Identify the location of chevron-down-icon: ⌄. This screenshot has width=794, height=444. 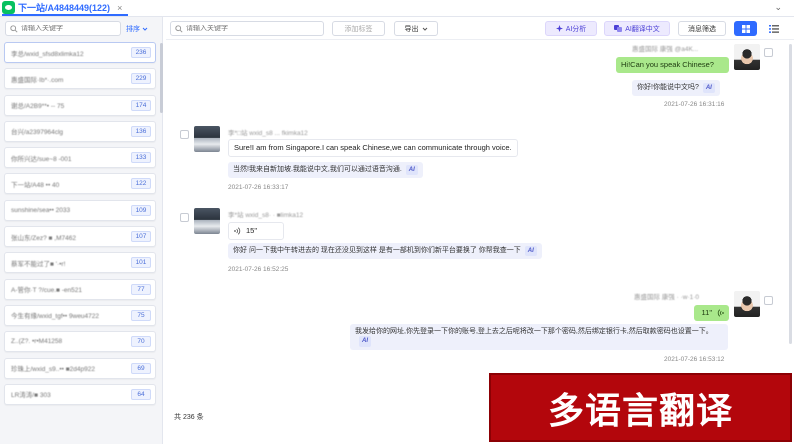
(778, 7).